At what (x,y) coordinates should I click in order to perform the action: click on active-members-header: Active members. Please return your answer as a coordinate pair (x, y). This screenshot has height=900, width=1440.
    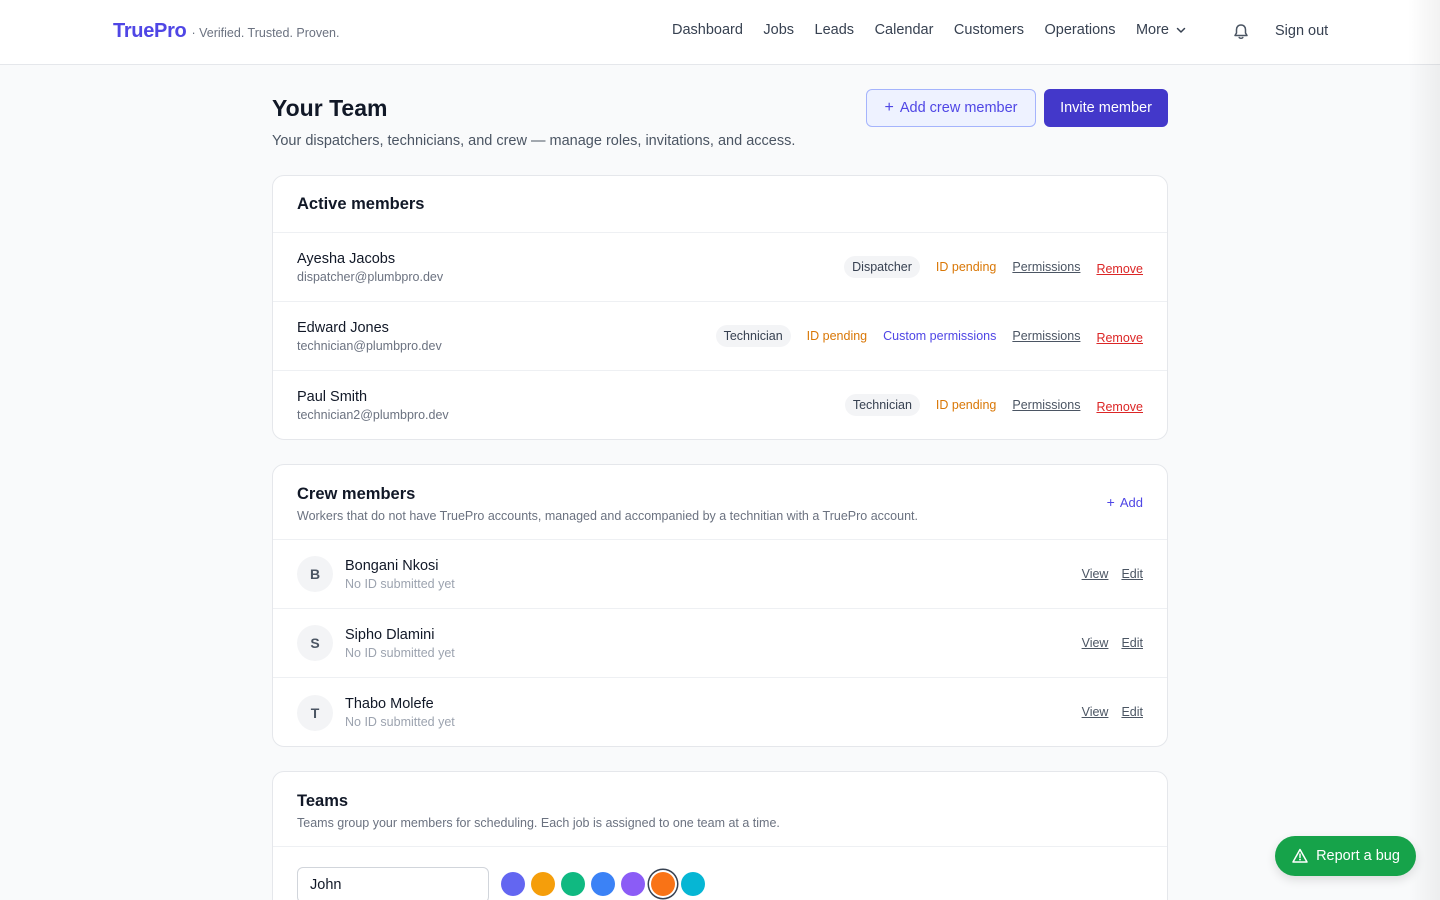
    Looking at the image, I should click on (720, 204).